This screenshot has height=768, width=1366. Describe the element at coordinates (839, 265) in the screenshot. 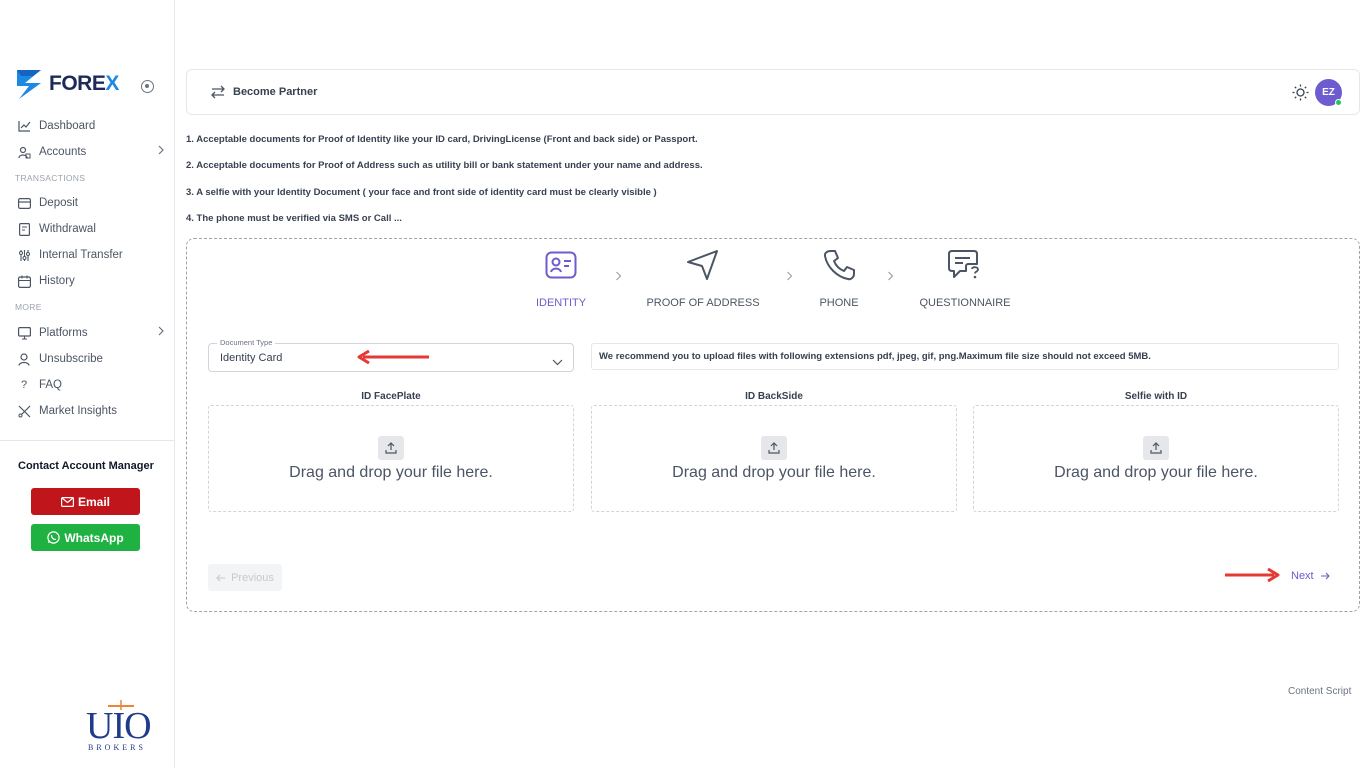

I see `phone-icon` at that location.